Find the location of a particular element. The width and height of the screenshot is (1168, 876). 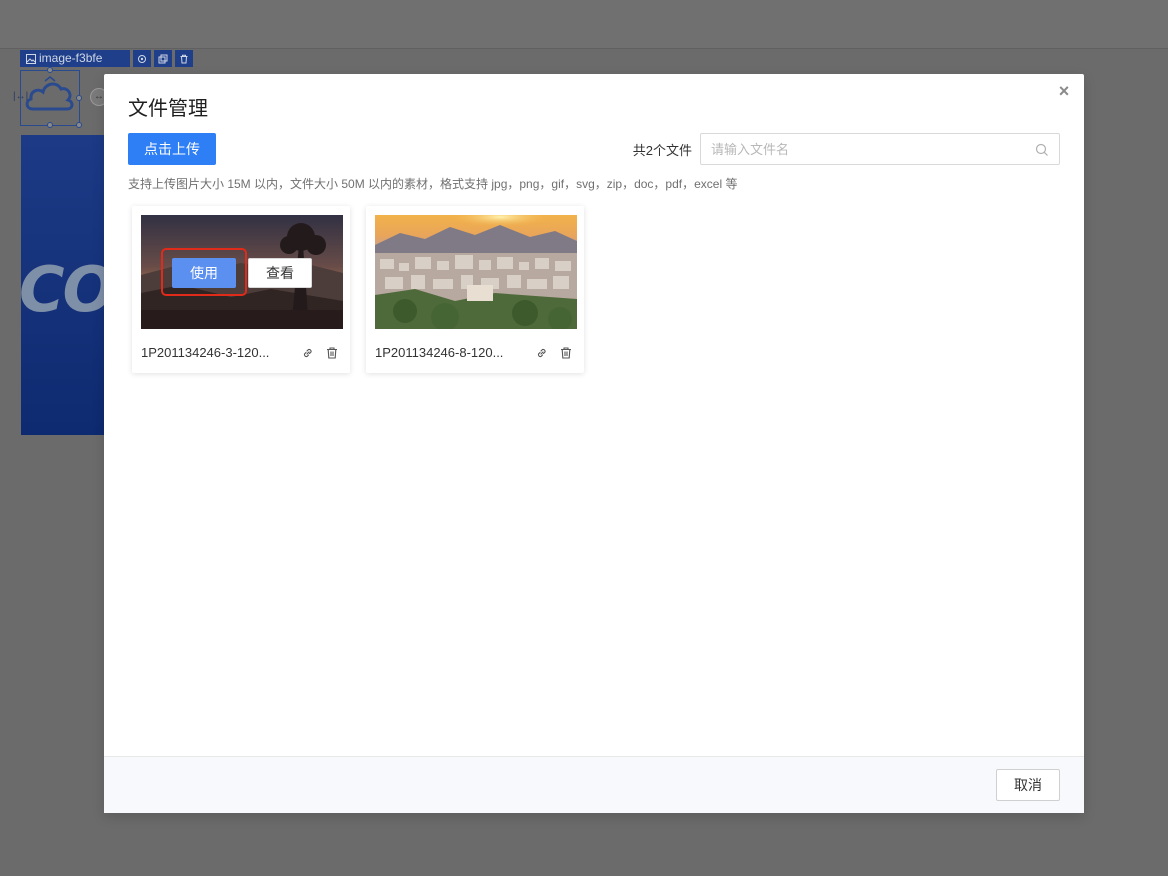

close-icon: × is located at coordinates (1064, 91).